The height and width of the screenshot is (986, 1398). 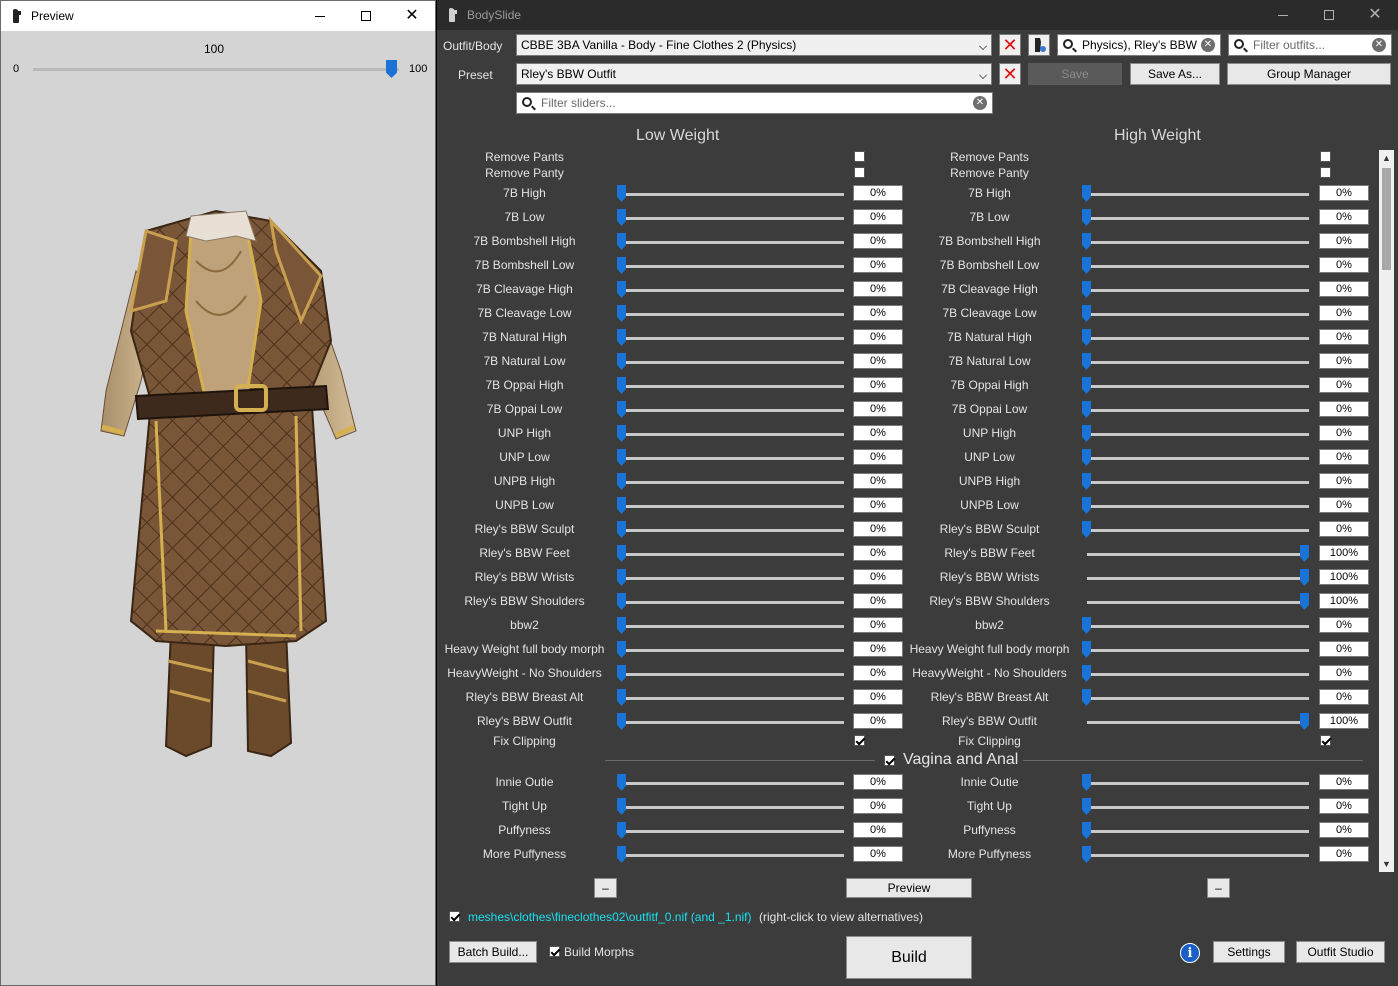 What do you see at coordinates (859, 740) in the screenshot?
I see `low-weight-checkbox` at bounding box center [859, 740].